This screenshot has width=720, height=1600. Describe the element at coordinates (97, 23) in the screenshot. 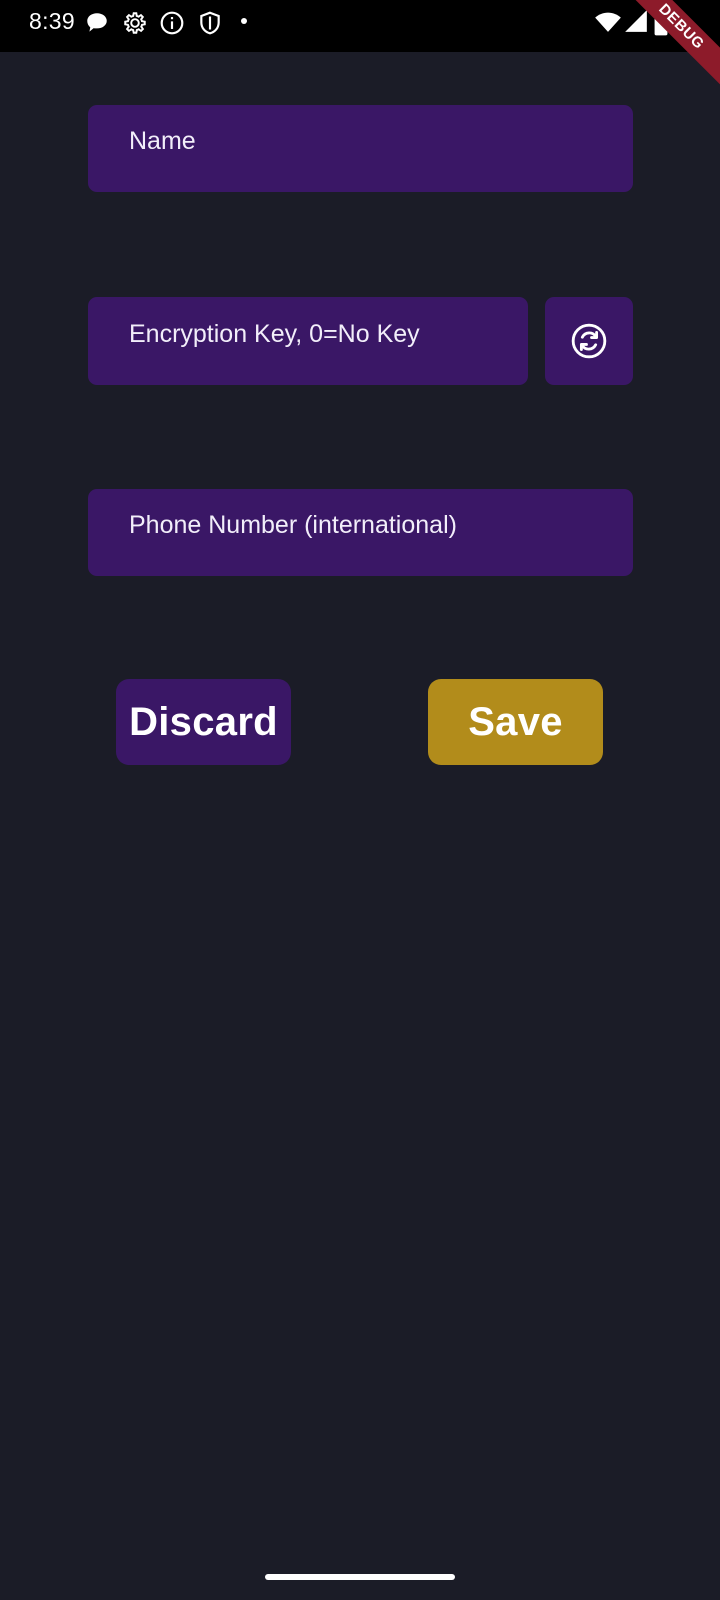

I see `chat-bubble-icon` at that location.